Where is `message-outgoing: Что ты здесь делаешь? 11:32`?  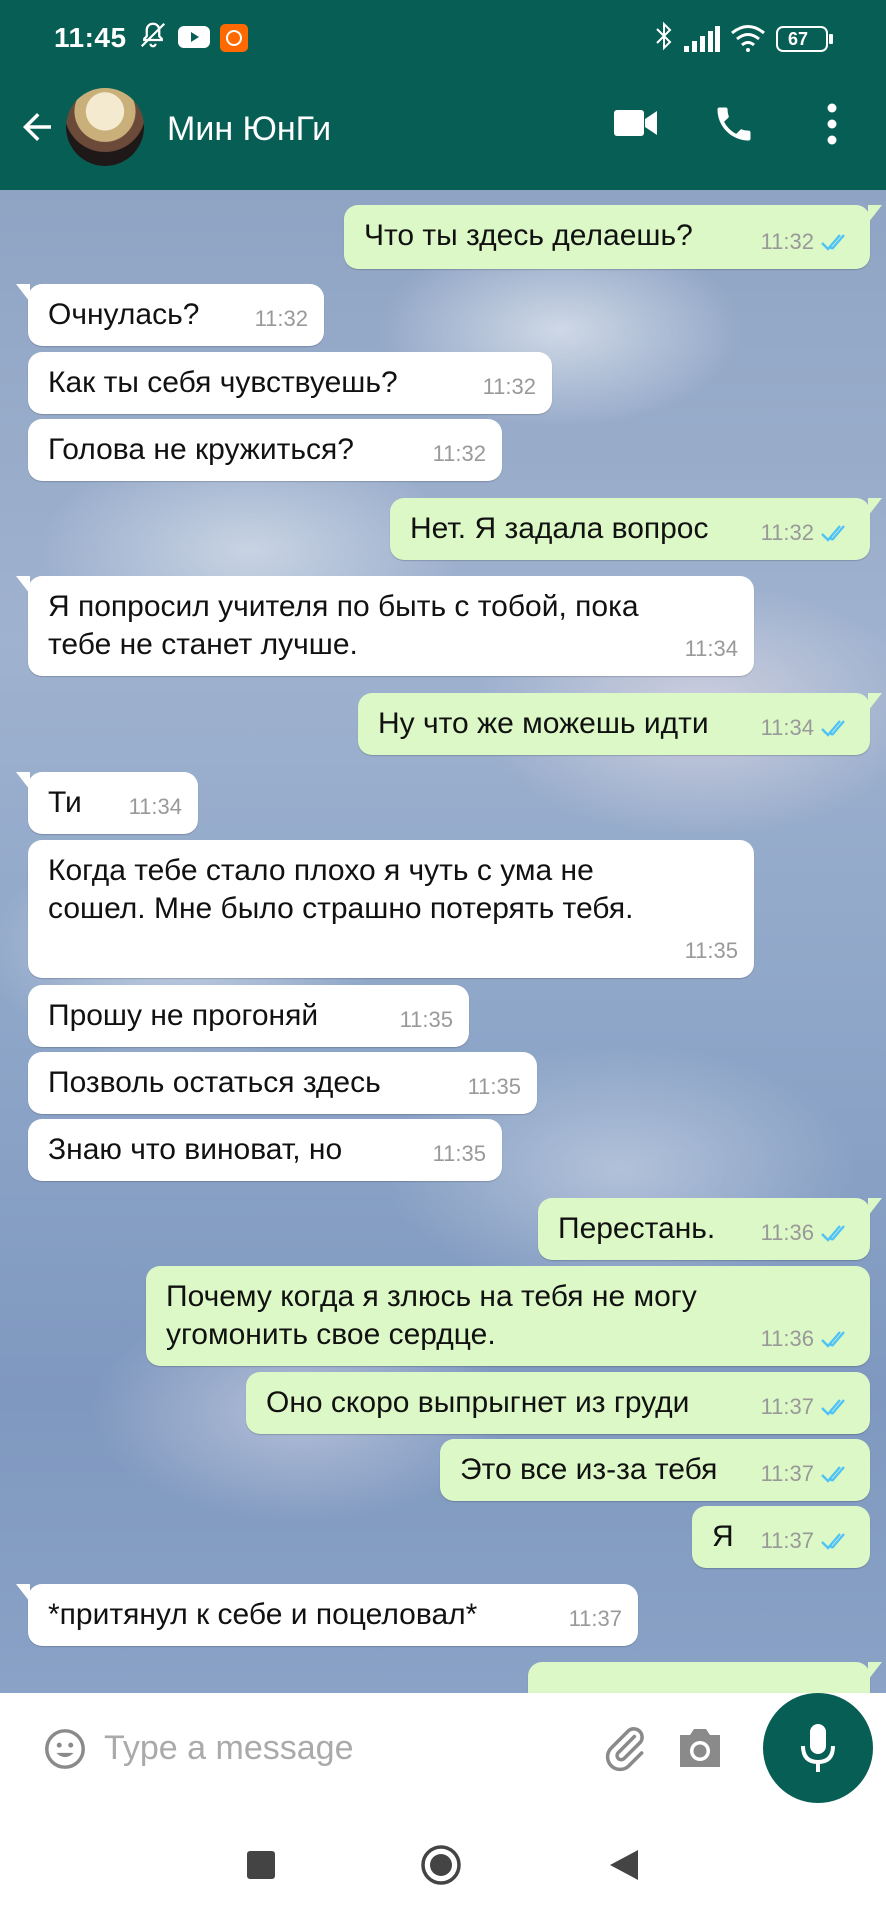 message-outgoing: Что ты здесь делаешь? 11:32 is located at coordinates (613, 237).